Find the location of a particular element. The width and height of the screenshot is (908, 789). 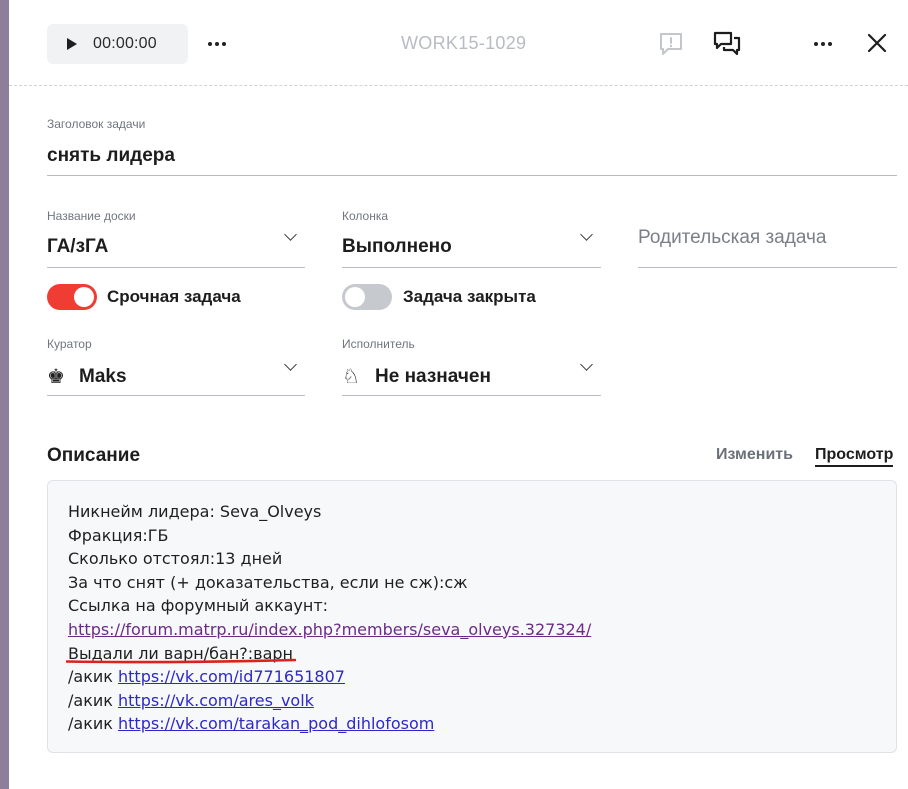

timer-value: 00:00:00 is located at coordinates (125, 43).